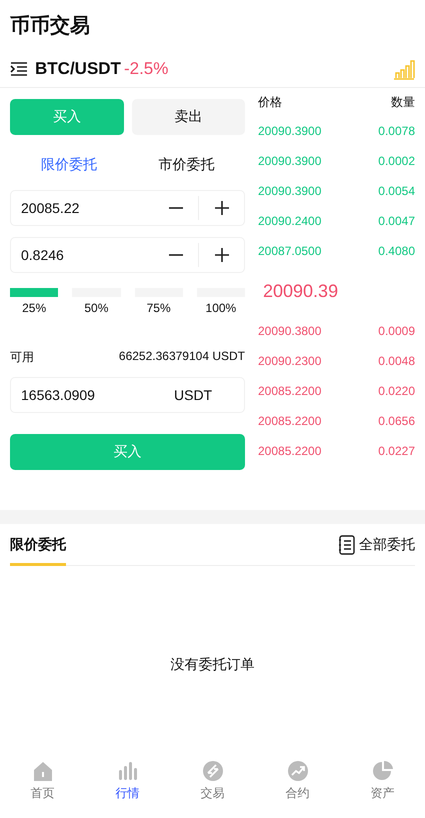  Describe the element at coordinates (383, 771) in the screenshot. I see `pie-chart-icon` at that location.